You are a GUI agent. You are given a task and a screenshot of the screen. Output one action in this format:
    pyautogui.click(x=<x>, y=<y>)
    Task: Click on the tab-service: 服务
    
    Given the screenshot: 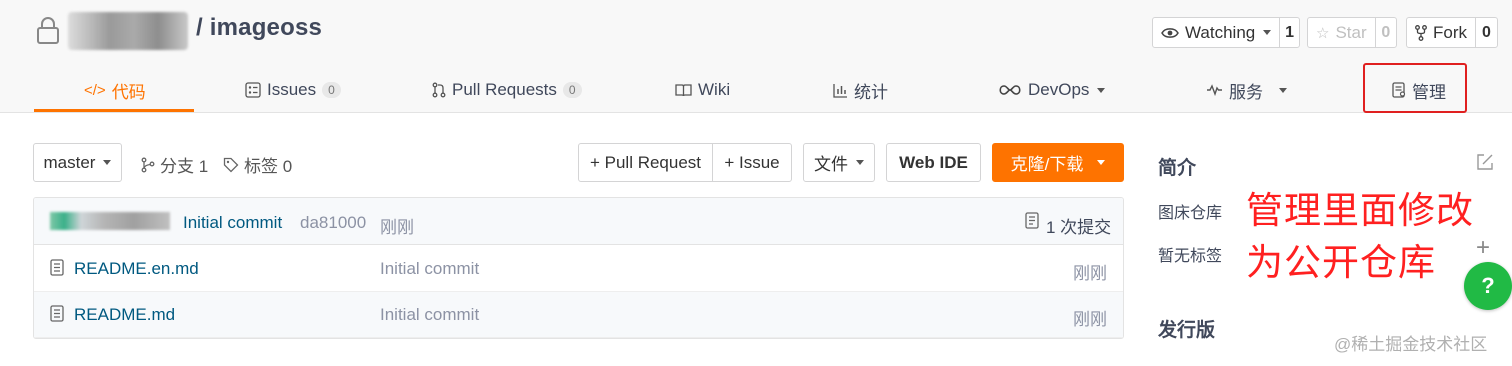 What is the action you would take?
    pyautogui.click(x=1246, y=90)
    